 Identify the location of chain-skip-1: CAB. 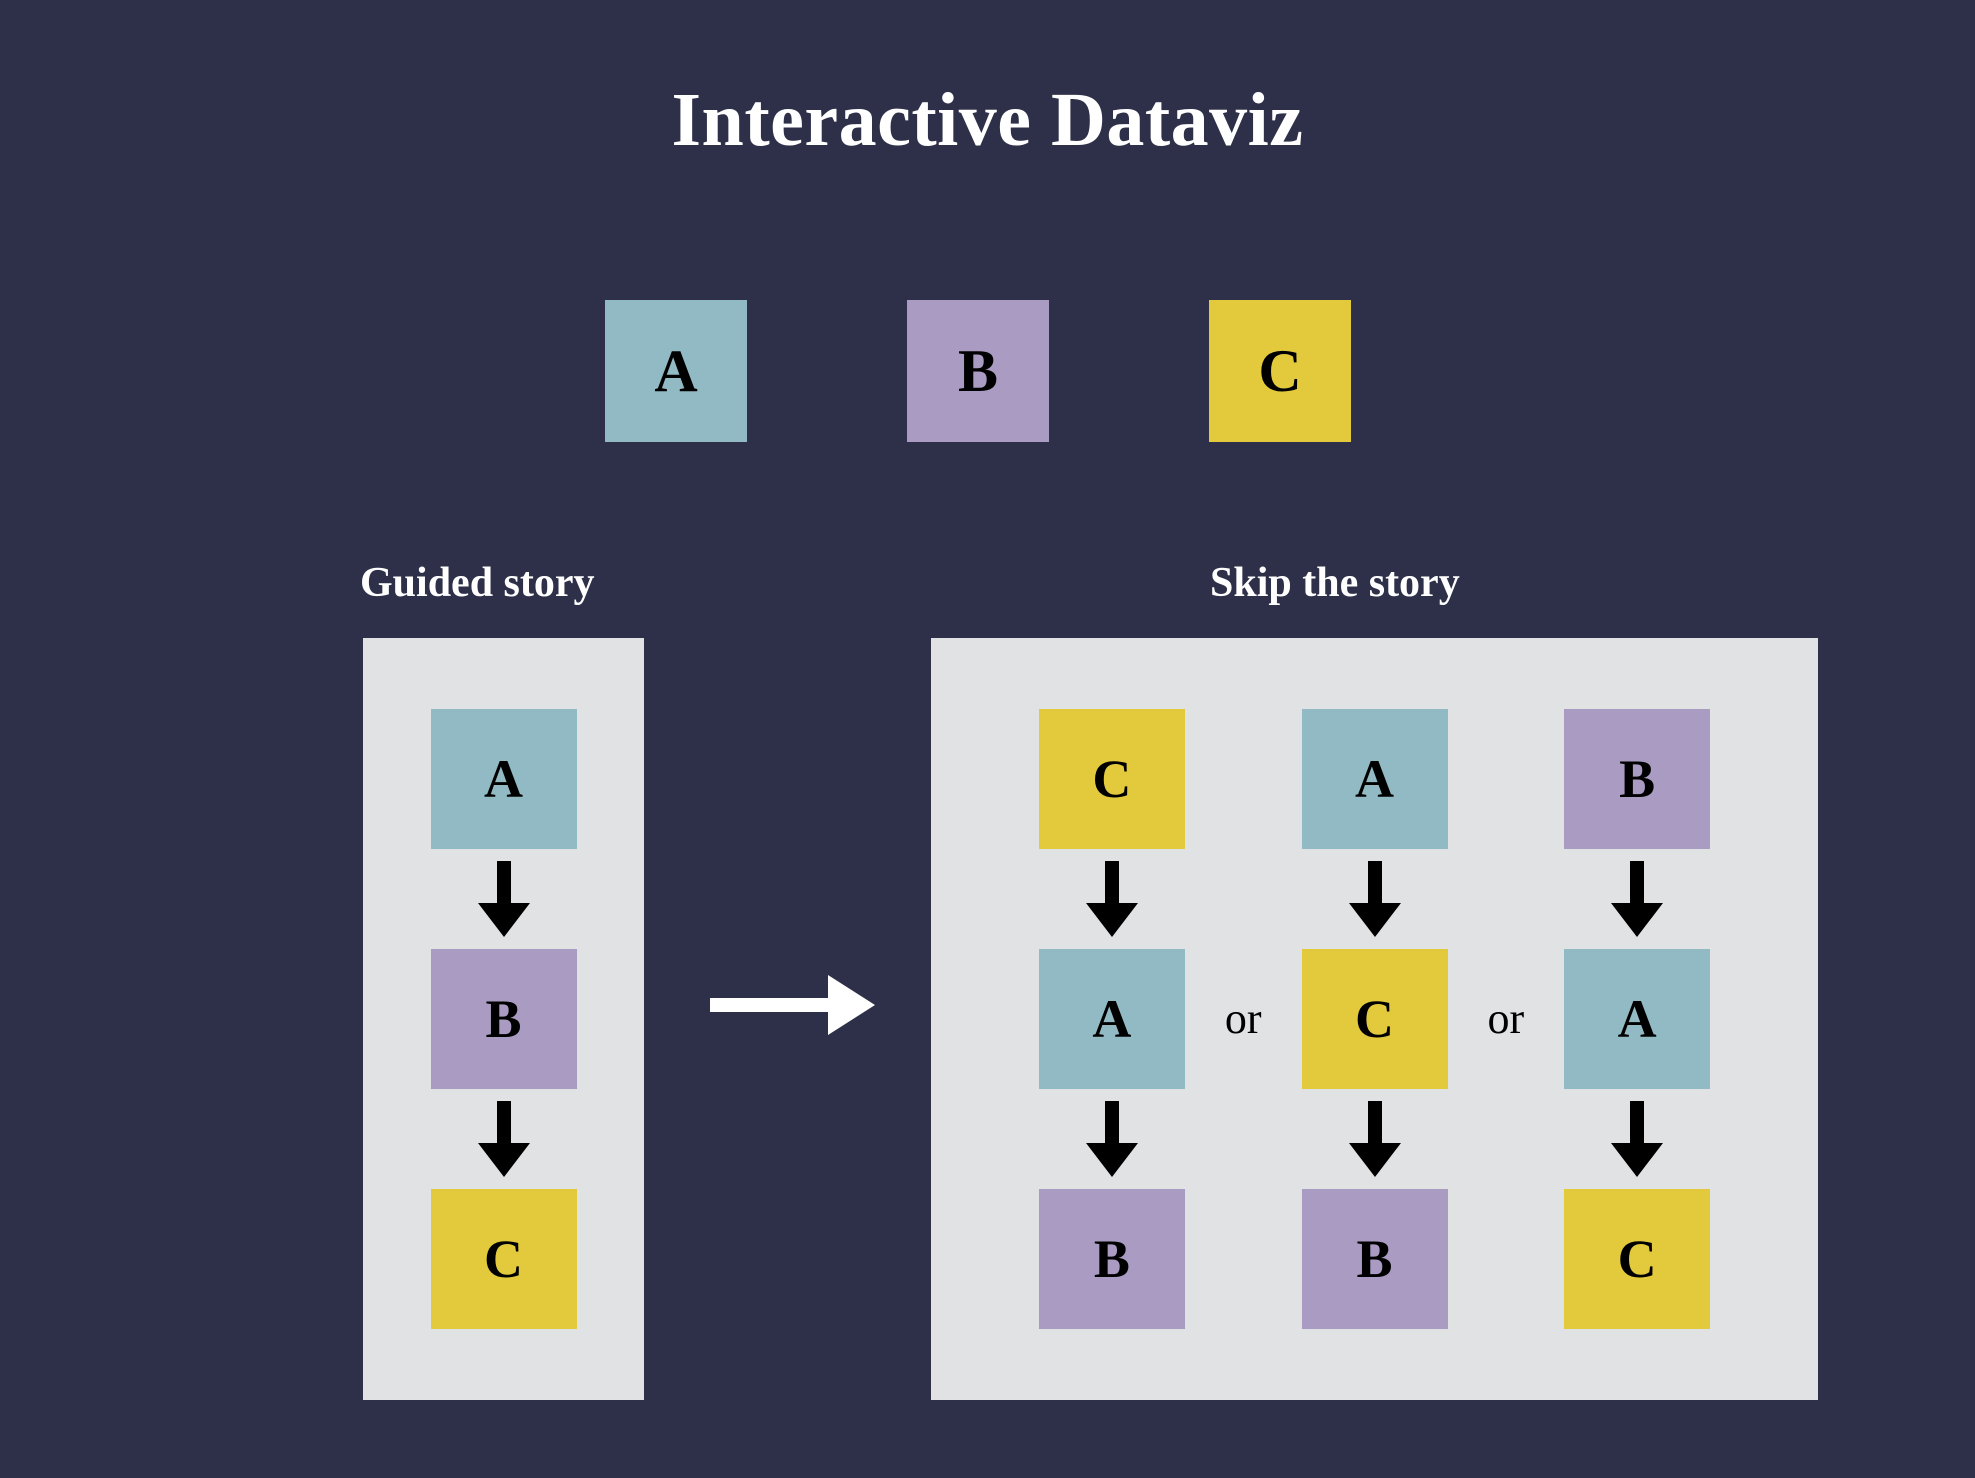
(1111, 1019).